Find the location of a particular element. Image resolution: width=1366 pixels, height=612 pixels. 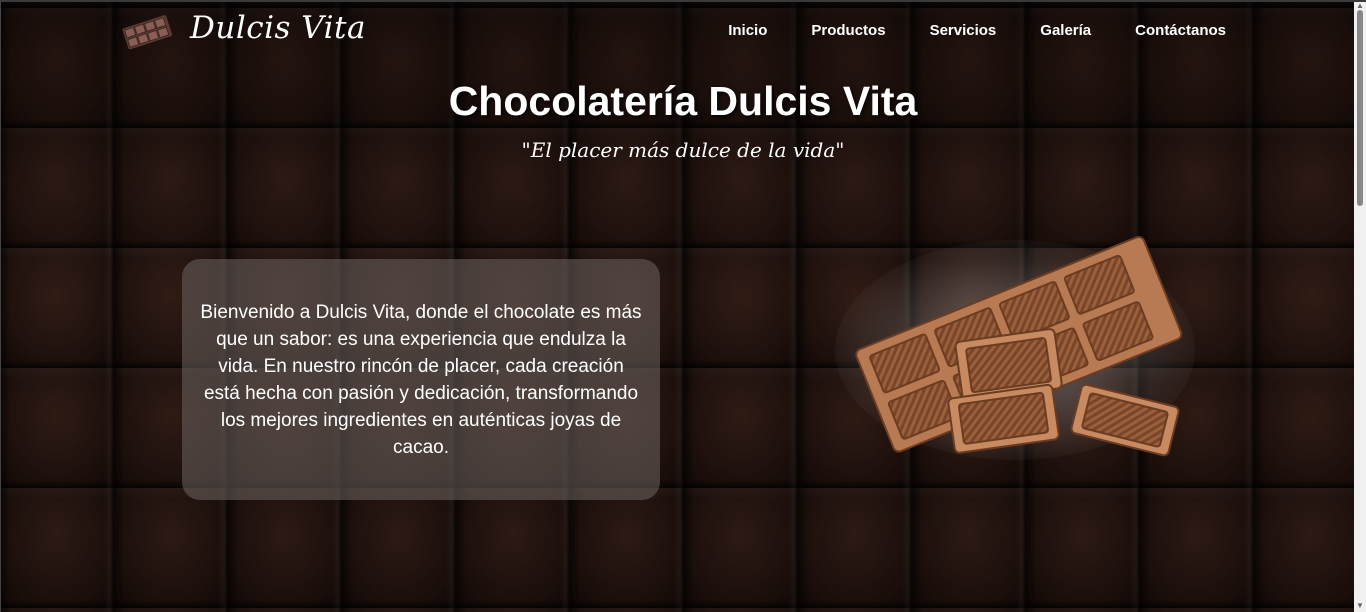

nav-link-productos: Productos is located at coordinates (848, 30).